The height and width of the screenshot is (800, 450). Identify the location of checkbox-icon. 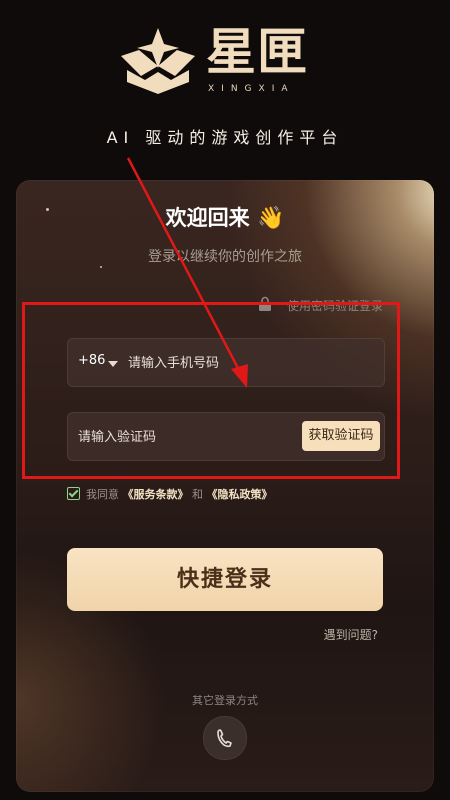
(73, 493).